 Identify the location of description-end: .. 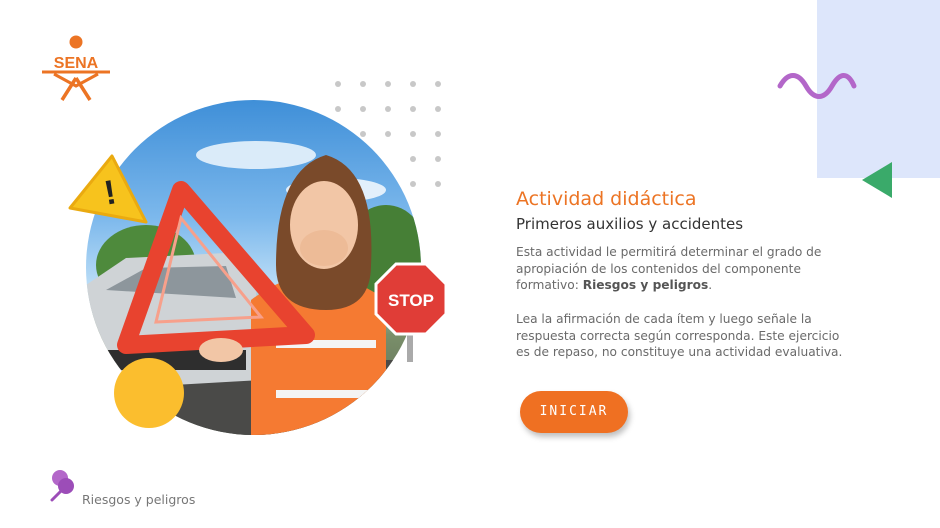
(710, 285).